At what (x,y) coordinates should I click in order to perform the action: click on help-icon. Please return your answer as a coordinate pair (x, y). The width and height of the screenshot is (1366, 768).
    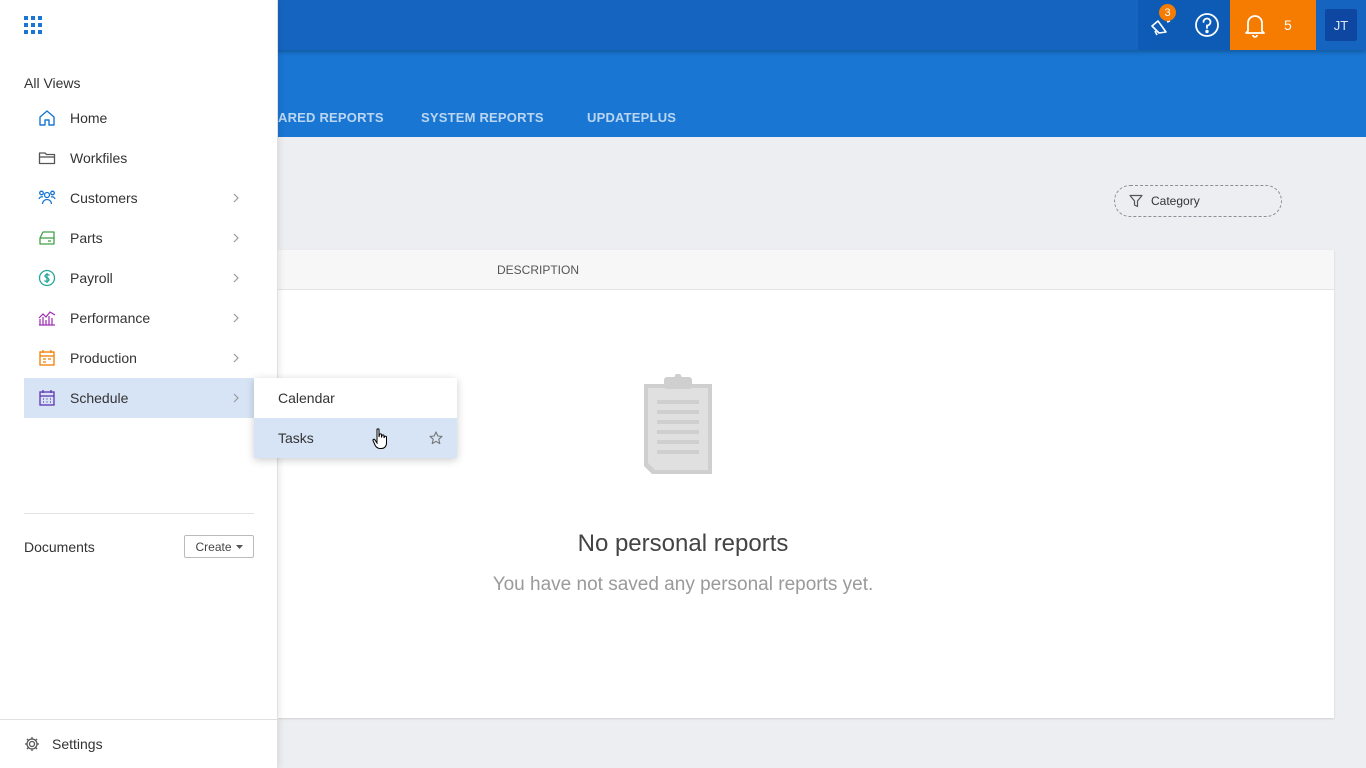
    Looking at the image, I should click on (1207, 25).